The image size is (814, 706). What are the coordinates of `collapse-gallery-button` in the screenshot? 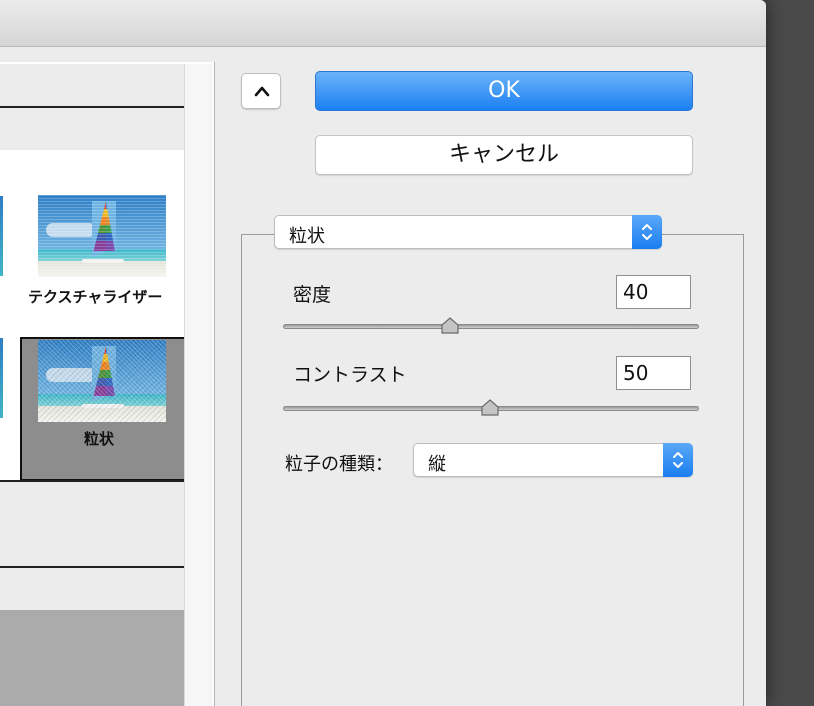 It's located at (261, 91).